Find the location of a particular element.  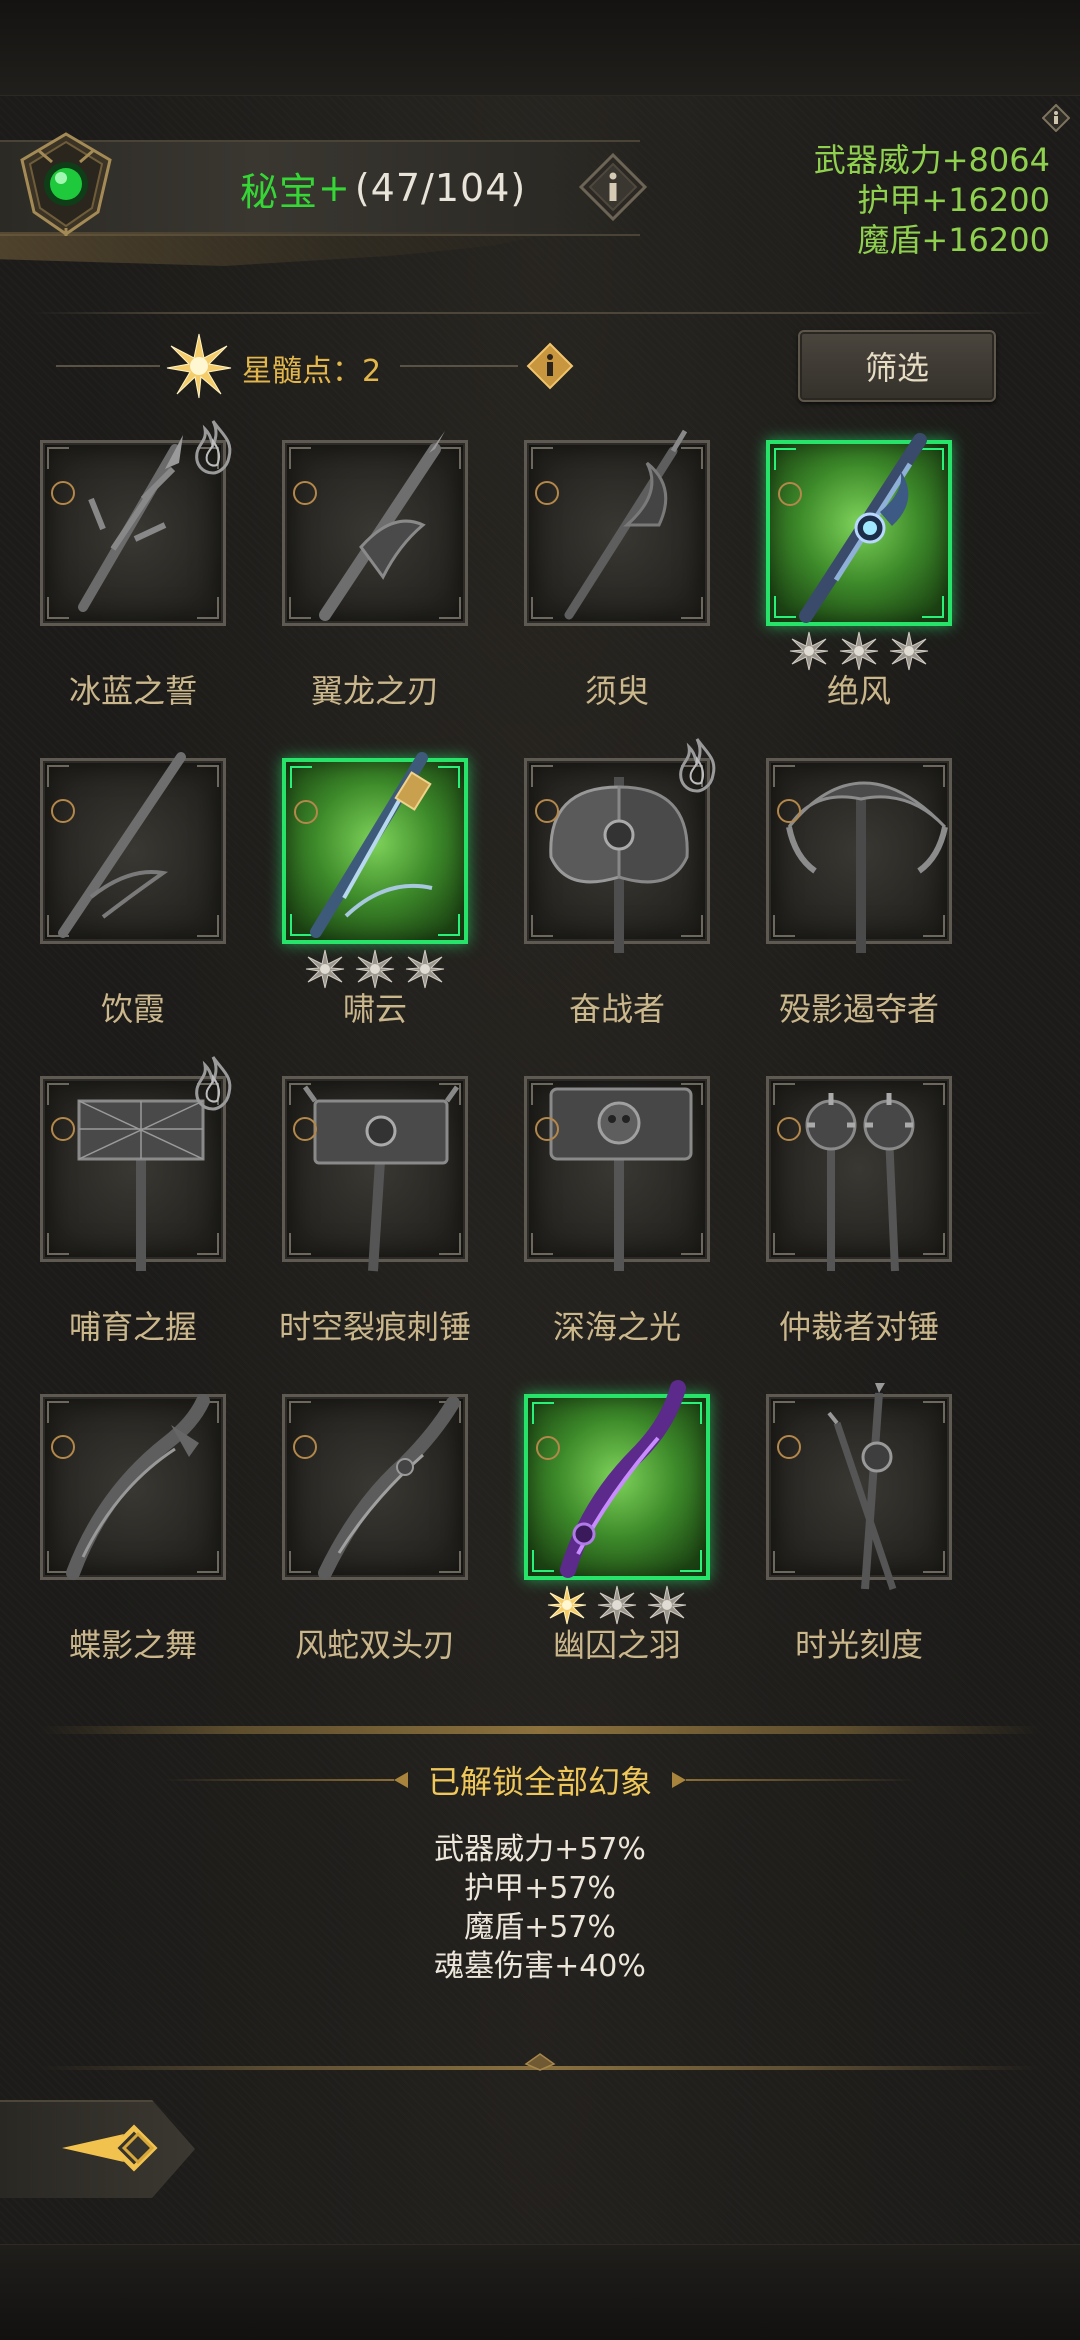

treasure-name: 仲裁者对锤 is located at coordinates (858, 1327).